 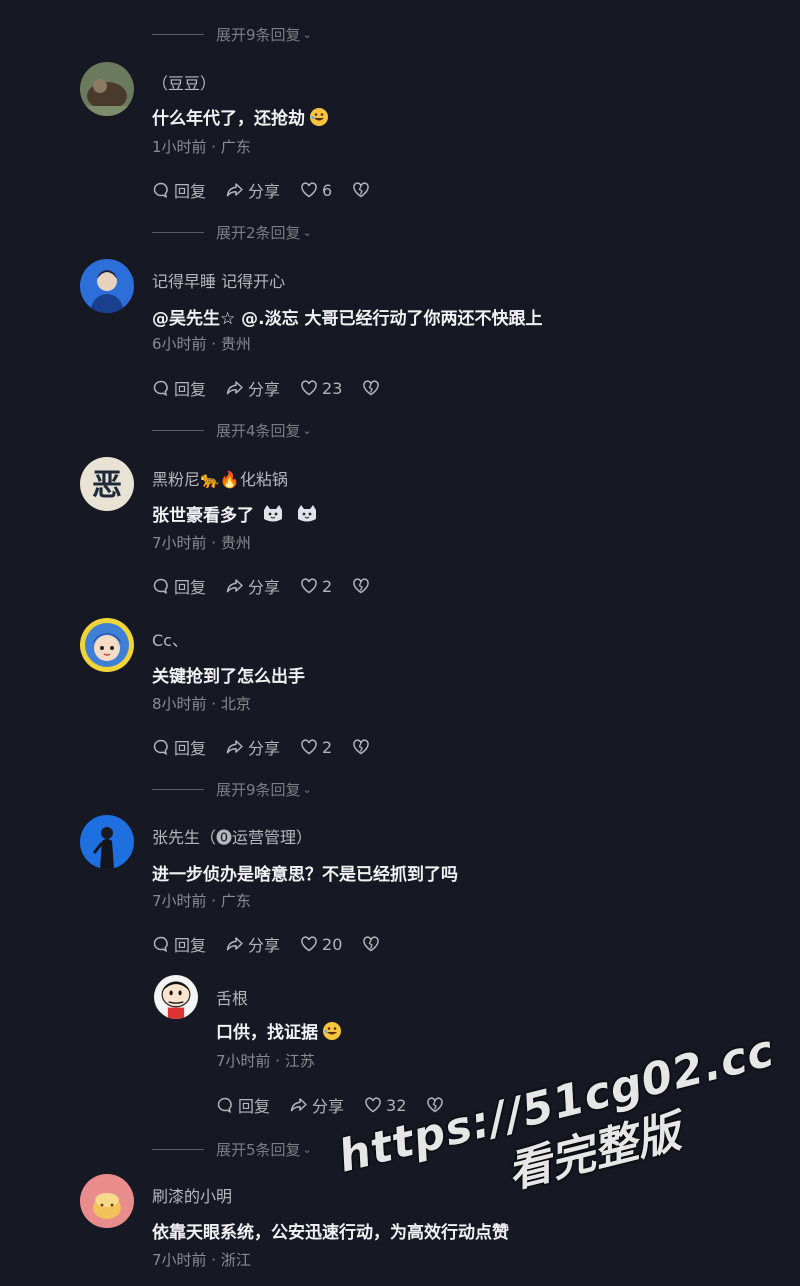 I want to click on expand-replies: 展开2条回复 ⌄, so click(x=232, y=232).